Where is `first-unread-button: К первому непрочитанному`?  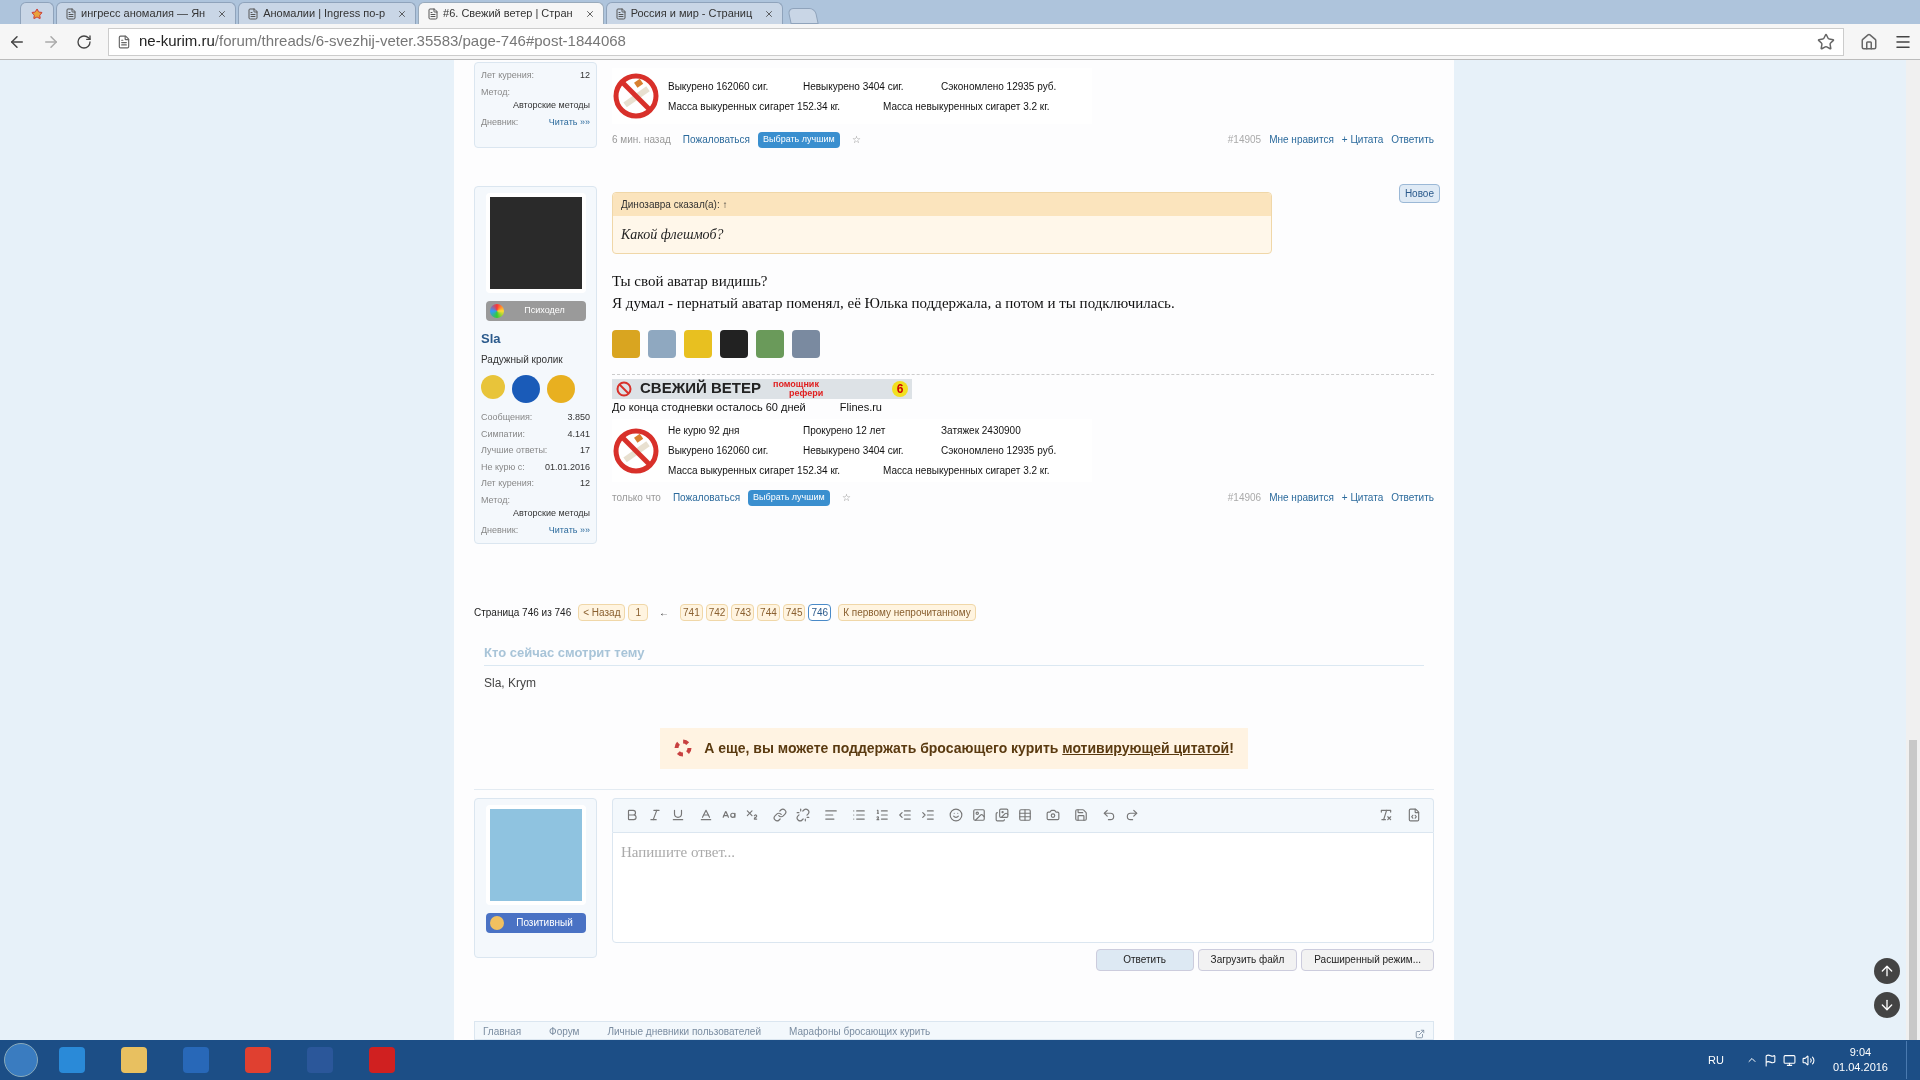
first-unread-button: К первому непрочитанному is located at coordinates (907, 612).